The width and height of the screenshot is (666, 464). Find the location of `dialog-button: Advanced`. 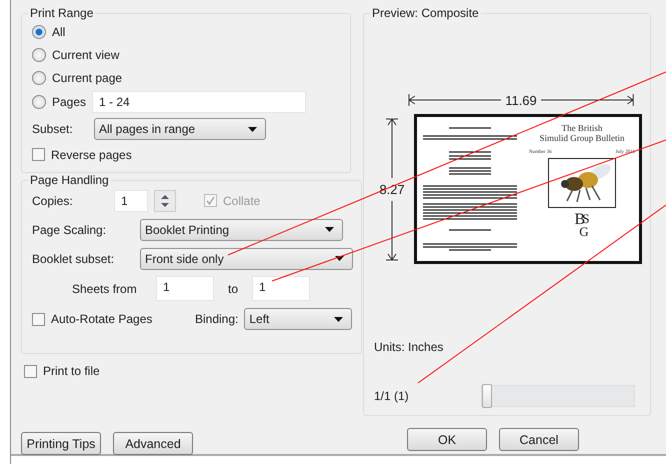

dialog-button: Advanced is located at coordinates (153, 443).